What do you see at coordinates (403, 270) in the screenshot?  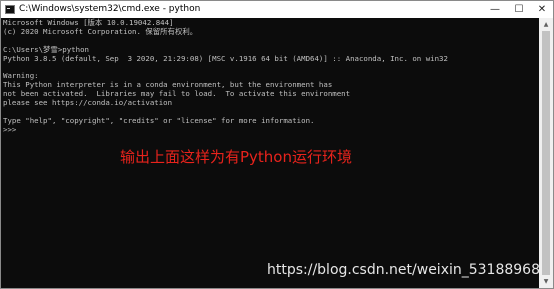 I see `watermark-text: https://blog.csdn.net/weixin_53188968` at bounding box center [403, 270].